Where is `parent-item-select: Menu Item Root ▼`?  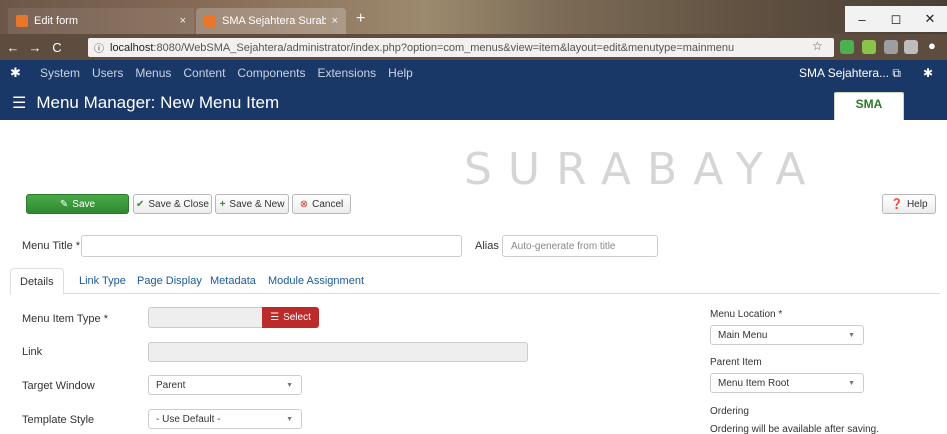 parent-item-select: Menu Item Root ▼ is located at coordinates (787, 383).